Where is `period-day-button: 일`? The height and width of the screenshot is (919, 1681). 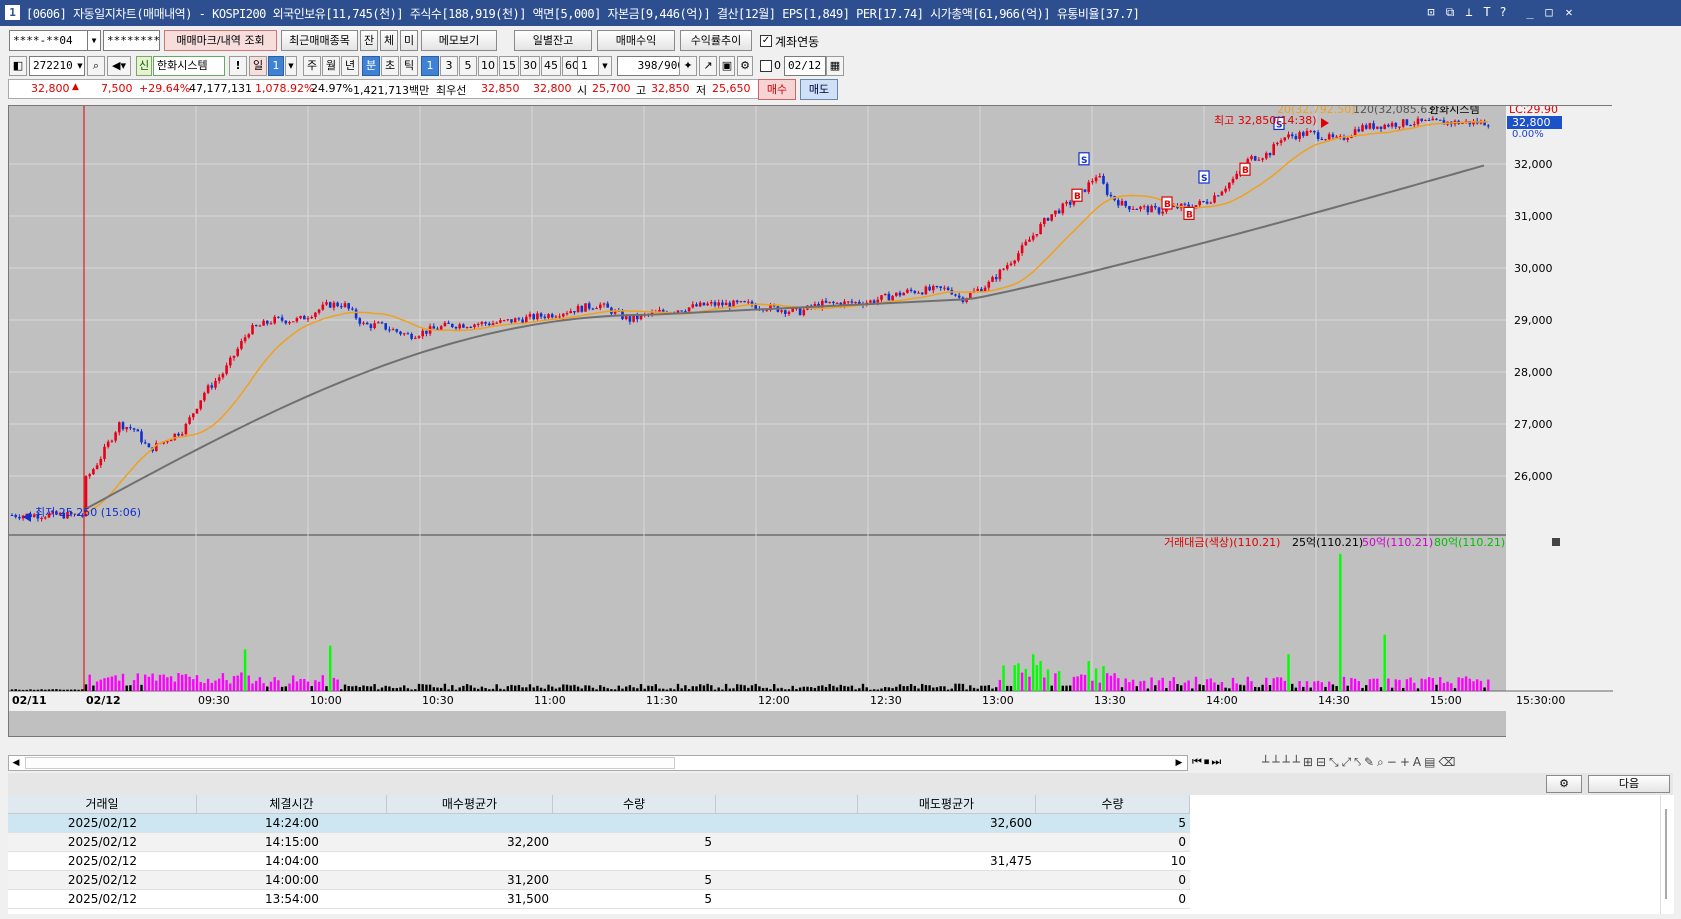 period-day-button: 일 is located at coordinates (258, 66).